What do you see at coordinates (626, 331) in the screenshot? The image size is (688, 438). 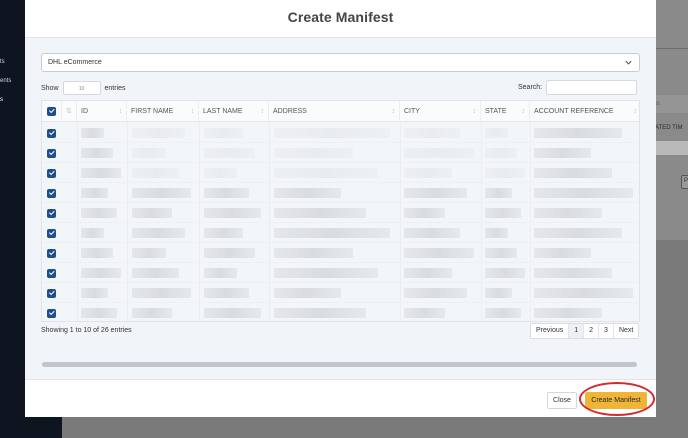 I see `pagination-next: Next` at bounding box center [626, 331].